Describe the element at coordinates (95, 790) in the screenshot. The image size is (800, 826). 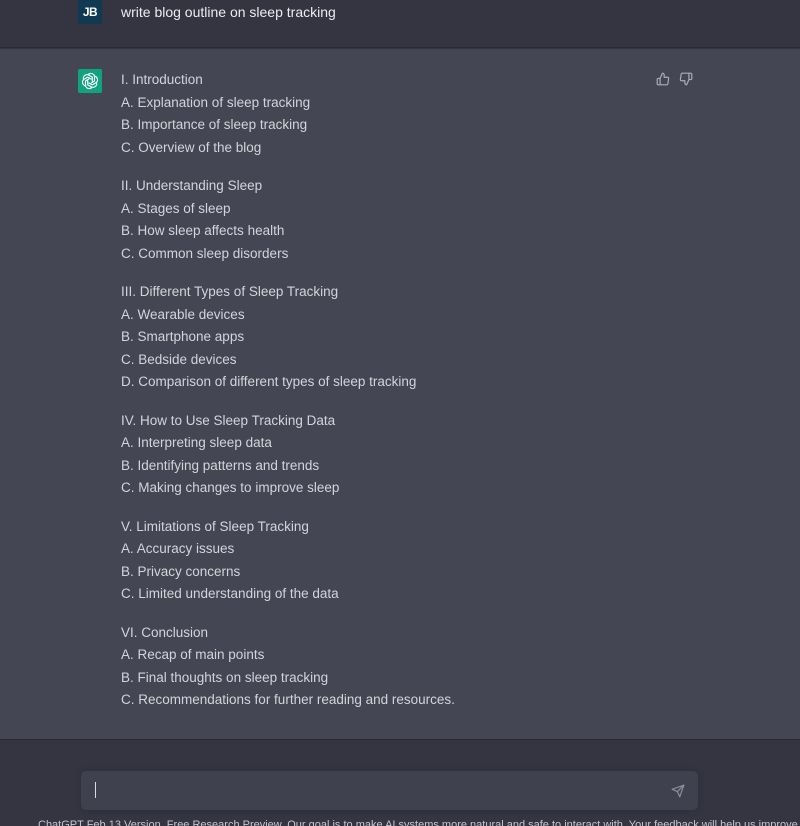
I see `text-caret` at that location.